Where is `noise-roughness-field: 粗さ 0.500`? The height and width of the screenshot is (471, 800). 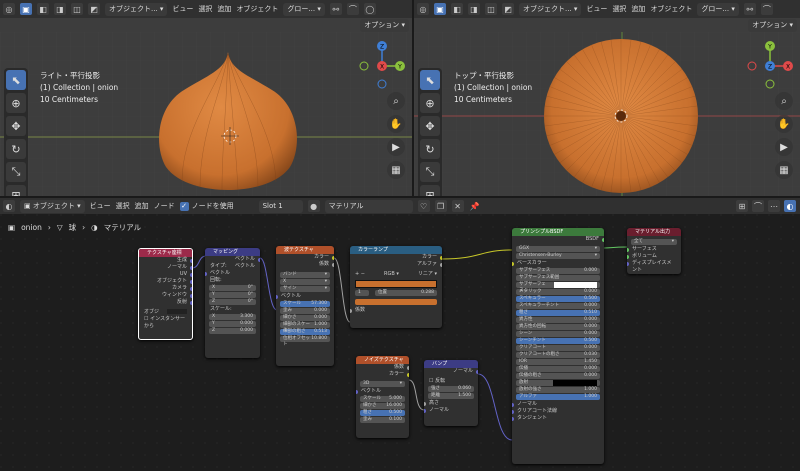
noise-roughness-field: 粗さ 0.500 is located at coordinates (382, 413).